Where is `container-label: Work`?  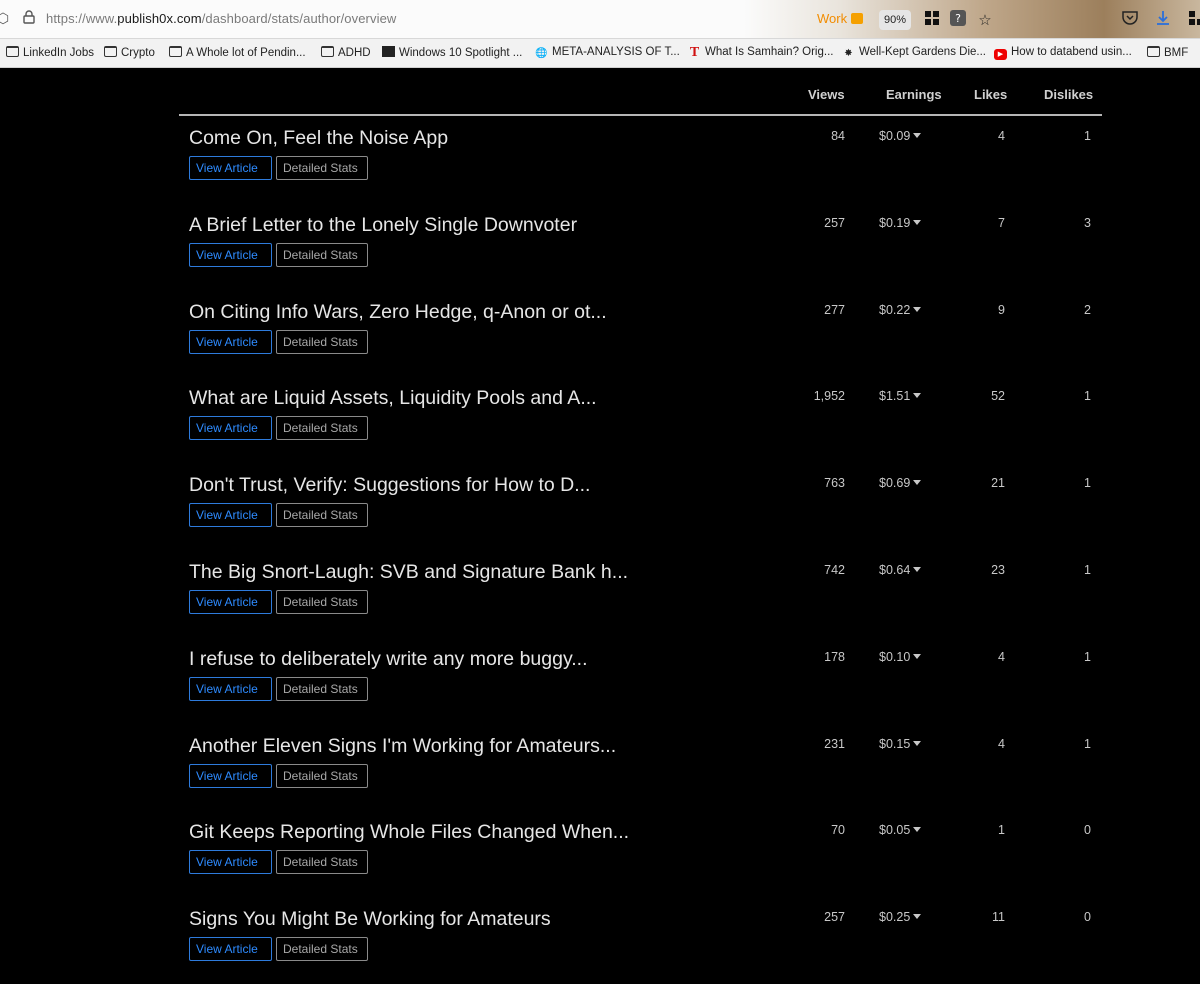
container-label: Work is located at coordinates (832, 18).